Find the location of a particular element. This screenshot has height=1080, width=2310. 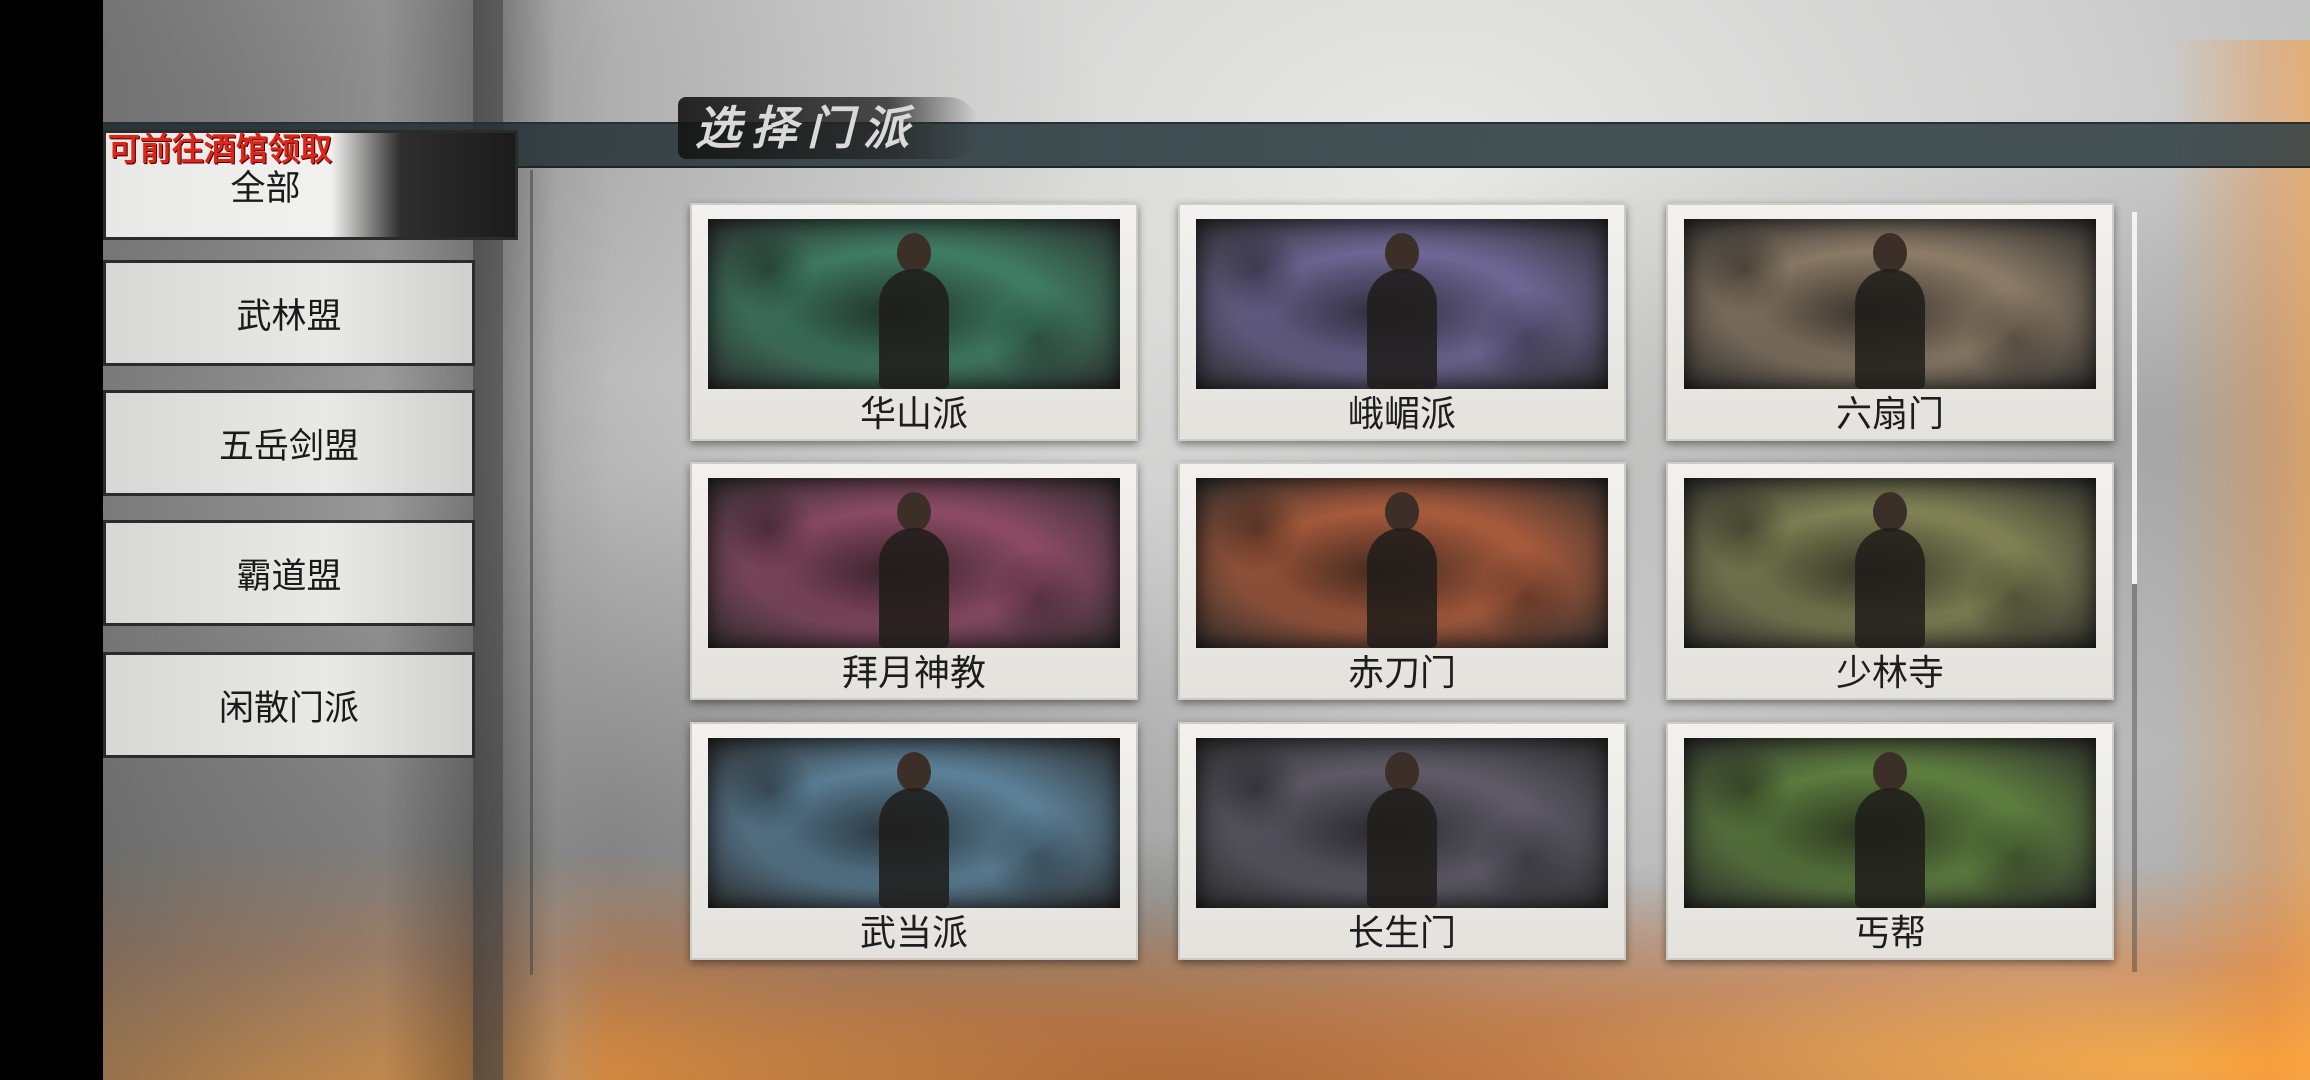

tab-independent-sects: 闲散门派 is located at coordinates (289, 705).